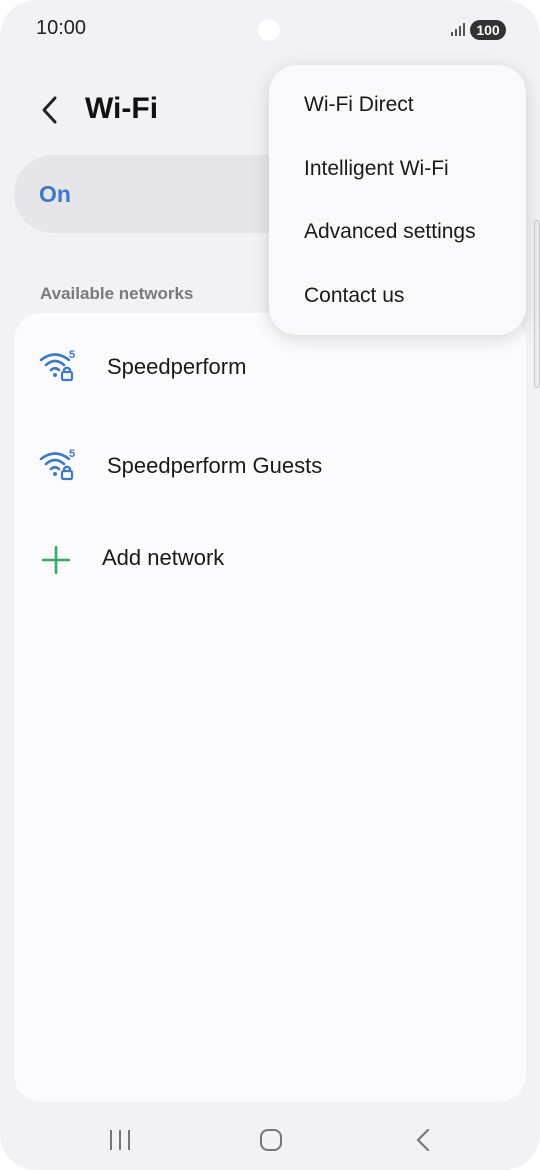 This screenshot has width=540, height=1170. What do you see at coordinates (397, 296) in the screenshot?
I see `menu-item-contact-us: Contact us` at bounding box center [397, 296].